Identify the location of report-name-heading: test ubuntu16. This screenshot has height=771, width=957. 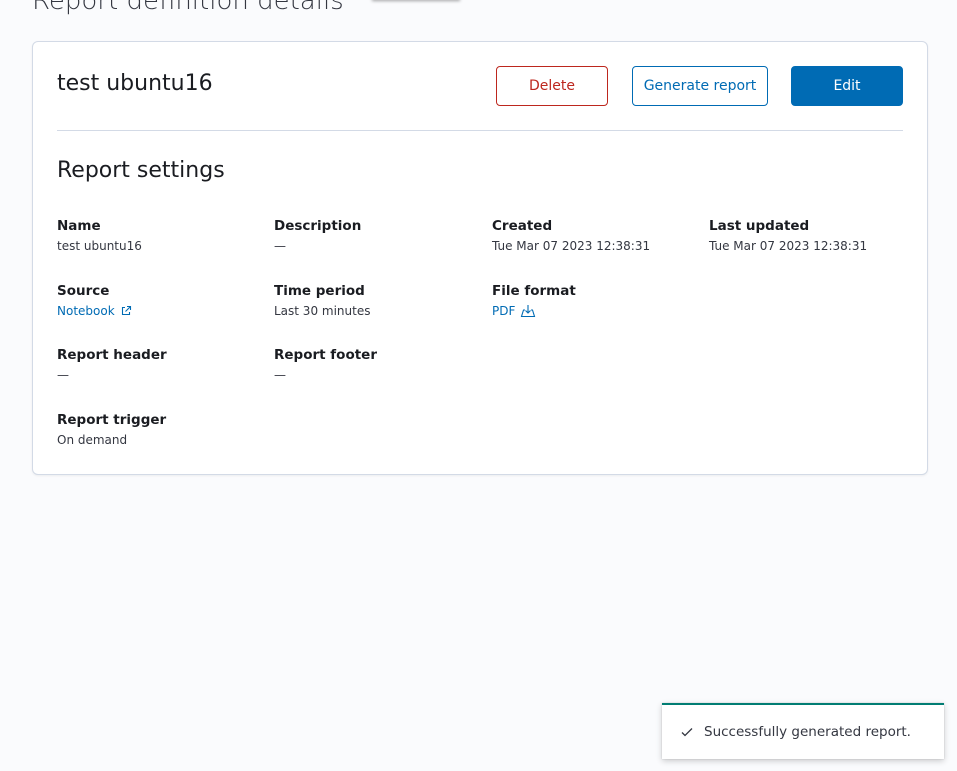
(135, 83).